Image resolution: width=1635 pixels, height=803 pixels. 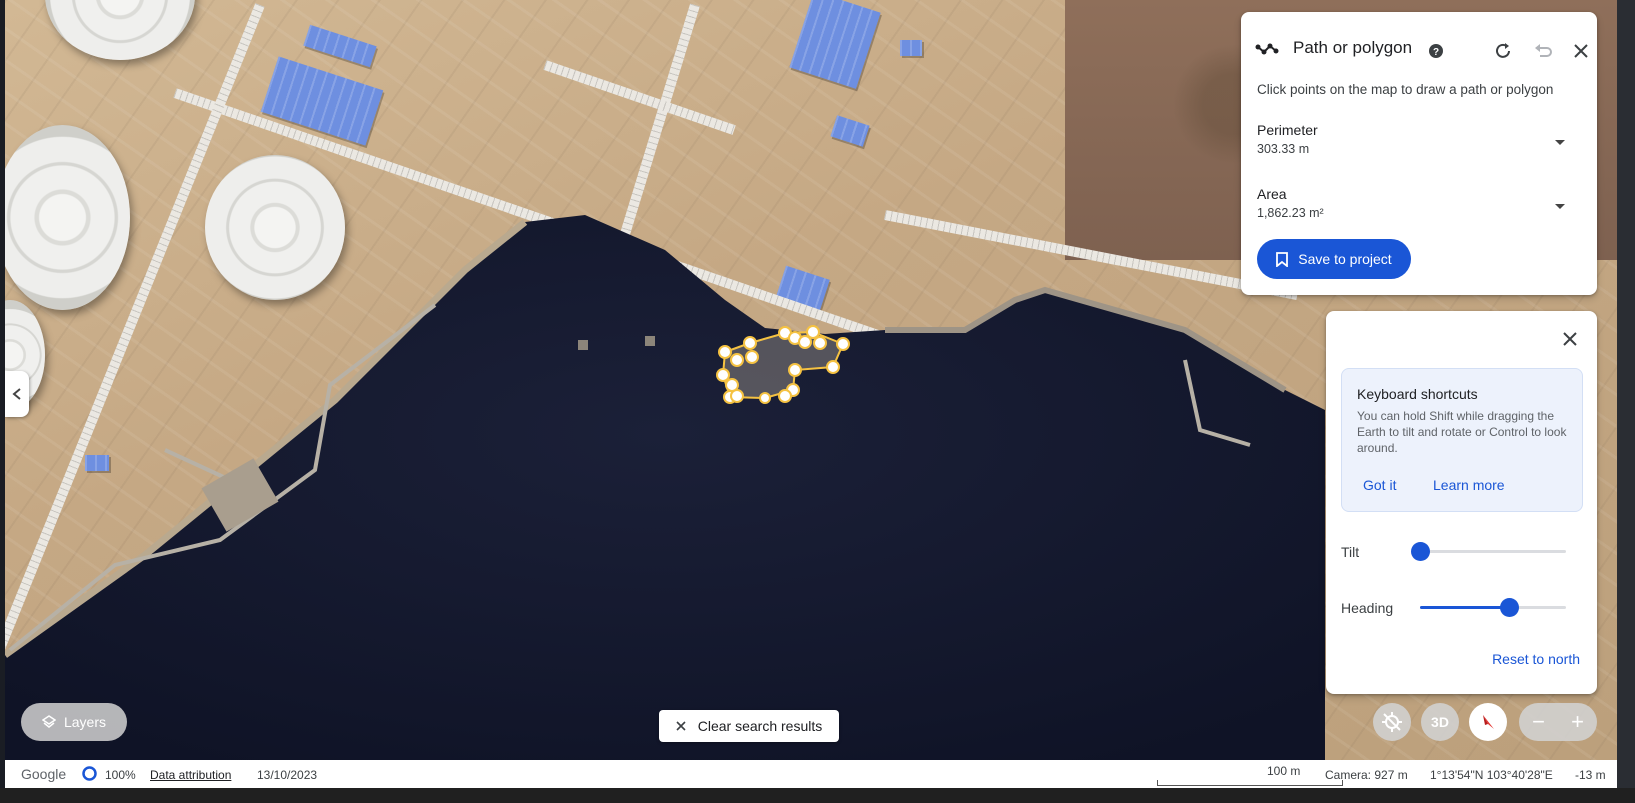 What do you see at coordinates (48, 721) in the screenshot?
I see `layers-icon` at bounding box center [48, 721].